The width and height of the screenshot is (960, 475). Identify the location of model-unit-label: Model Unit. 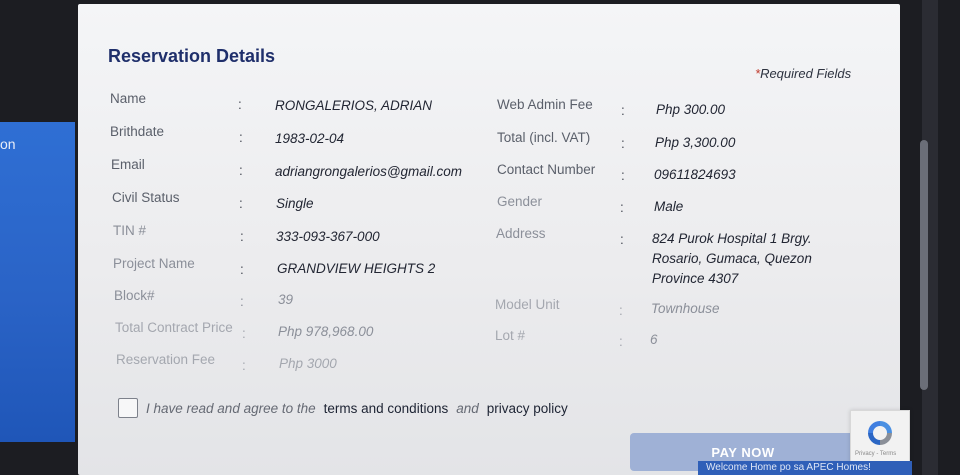
(527, 304).